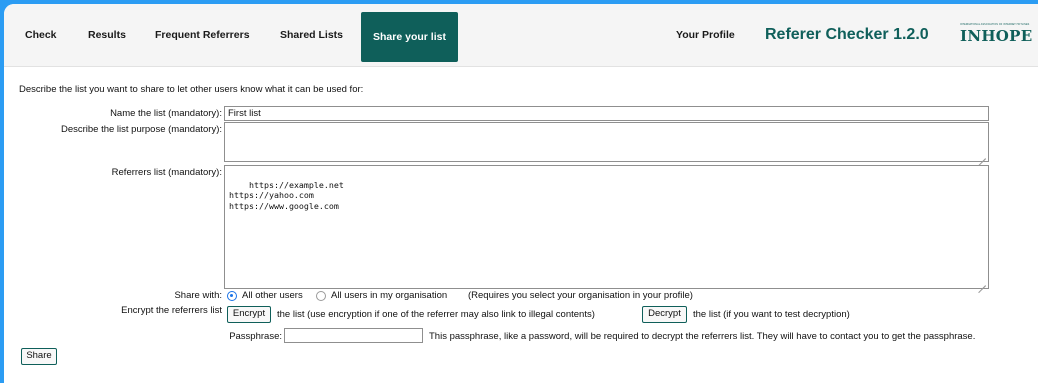 The image size is (1038, 383). What do you see at coordinates (39, 356) in the screenshot?
I see `share-button: Share` at bounding box center [39, 356].